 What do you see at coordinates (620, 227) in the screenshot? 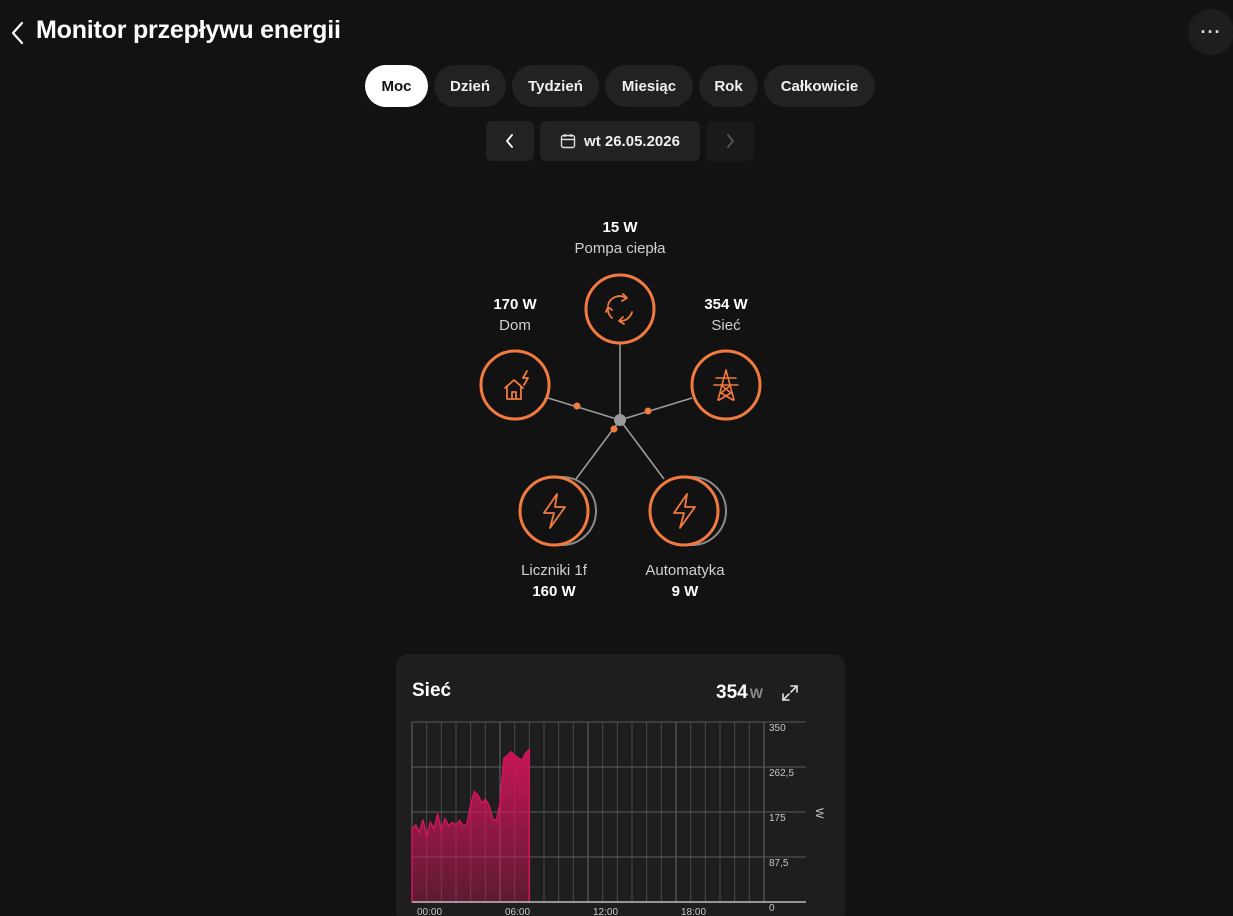
I see `heat-pump-power: 15 W` at bounding box center [620, 227].